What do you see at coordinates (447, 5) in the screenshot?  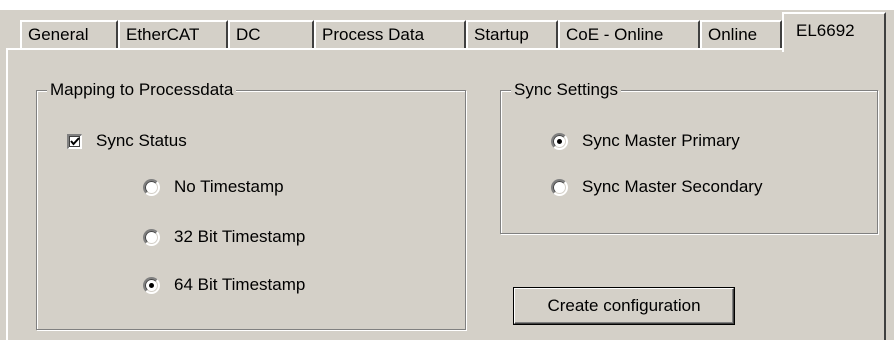 I see `window-top-strip` at bounding box center [447, 5].